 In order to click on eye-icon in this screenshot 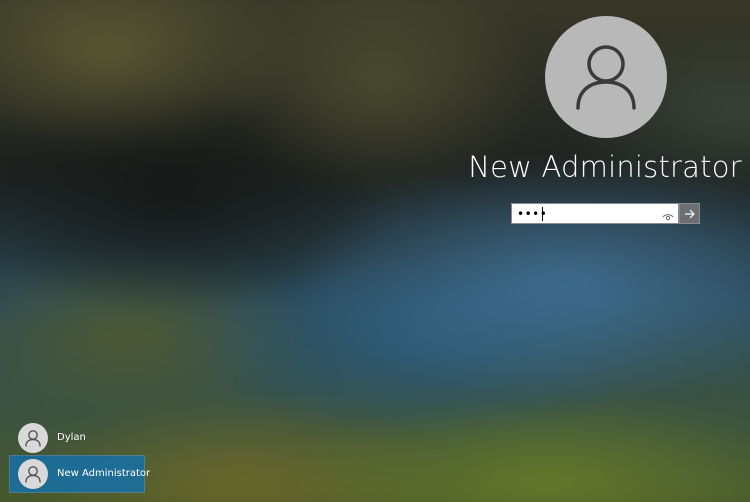, I will do `click(668, 214)`.